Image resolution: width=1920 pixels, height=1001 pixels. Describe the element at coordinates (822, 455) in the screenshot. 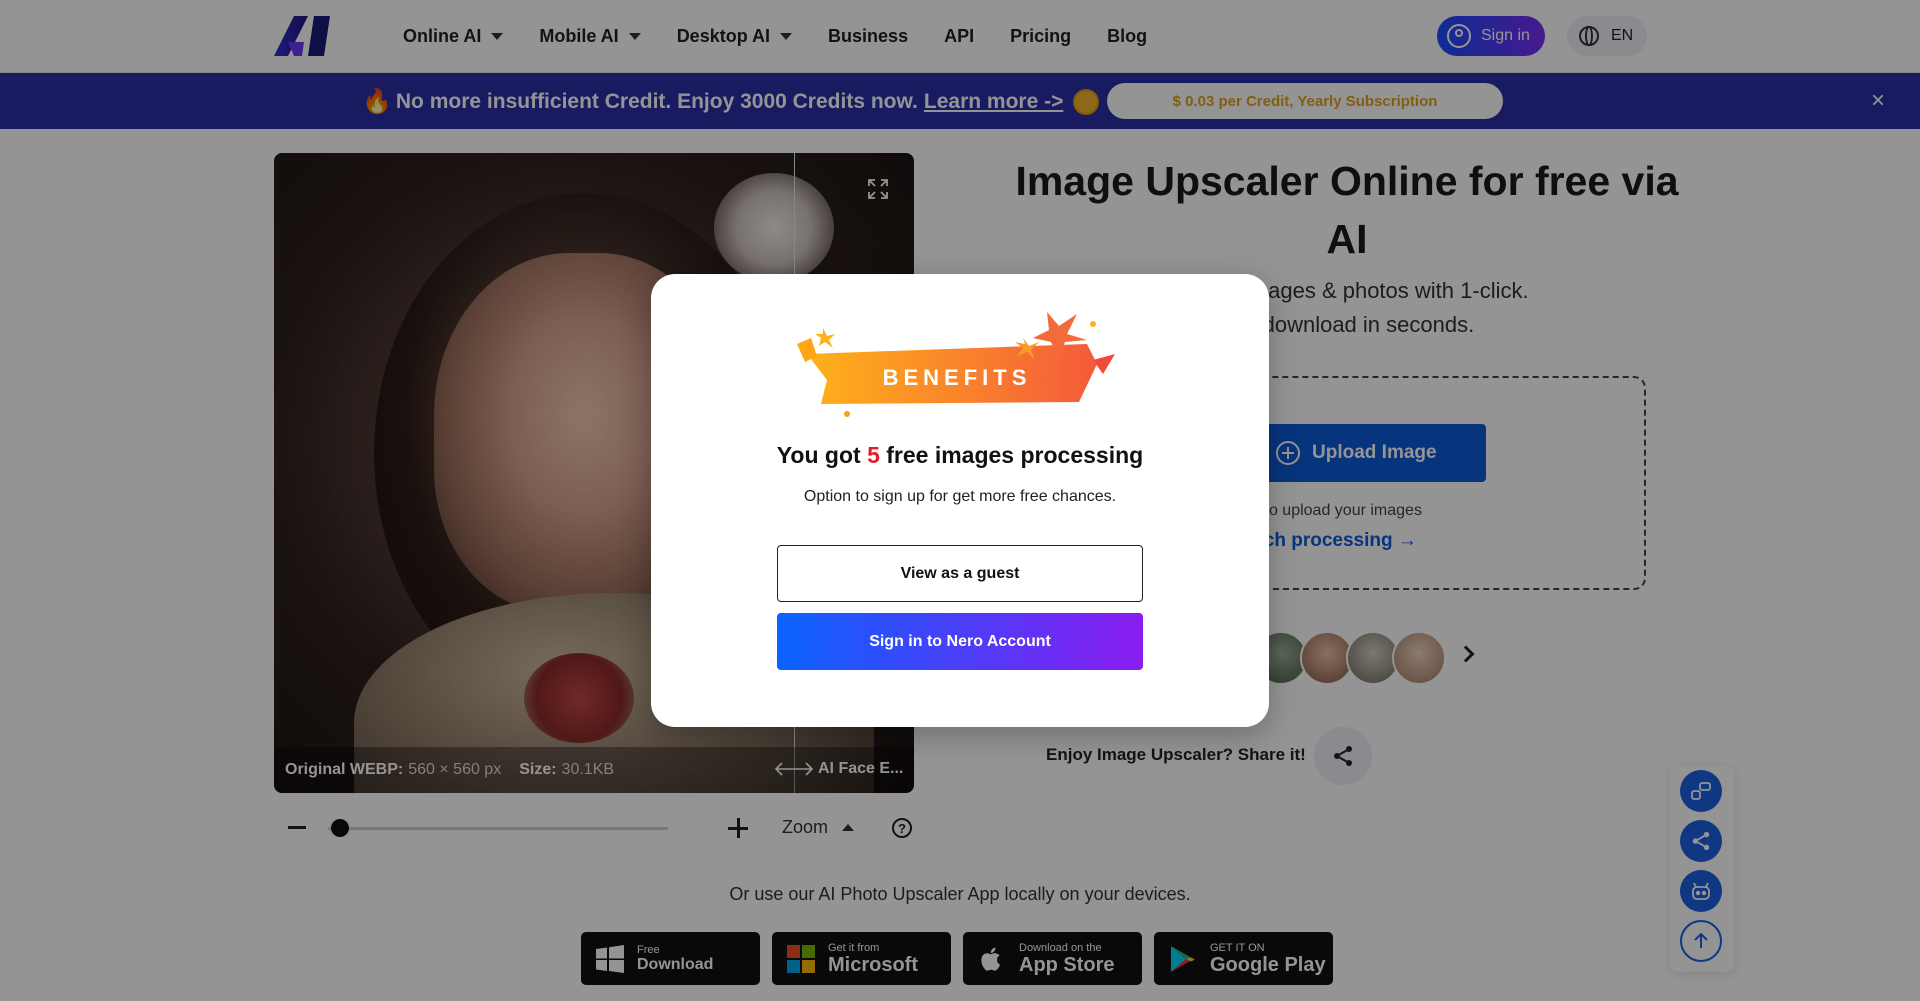

I see `modal-title-prefix: You got` at that location.